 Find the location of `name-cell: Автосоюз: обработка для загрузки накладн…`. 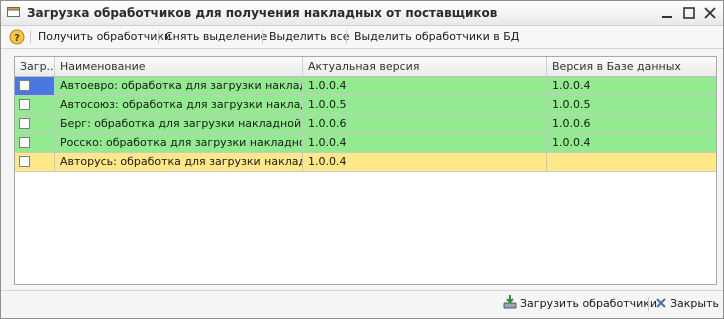

name-cell: Автосоюз: обработка для загрузки накладн… is located at coordinates (179, 105).